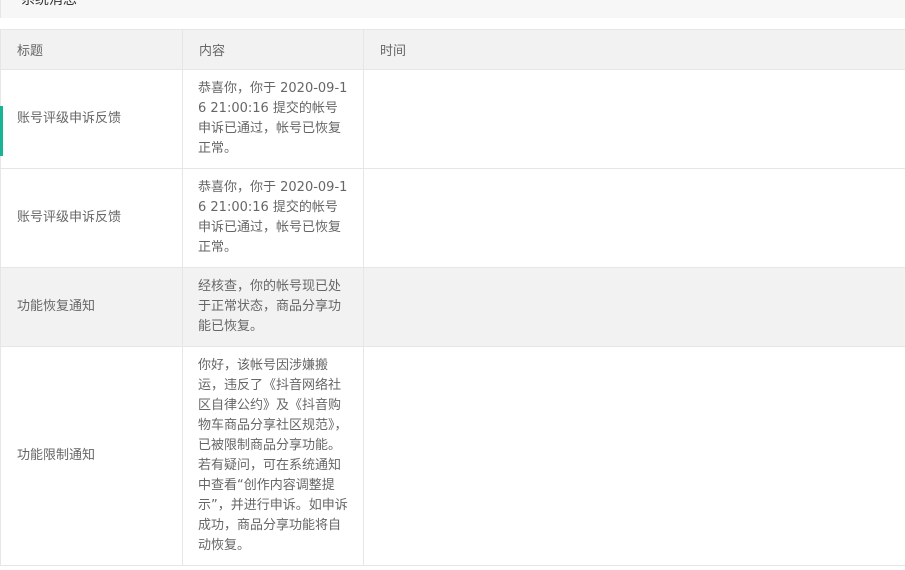  I want to click on column-header-time: 时间, so click(634, 49).